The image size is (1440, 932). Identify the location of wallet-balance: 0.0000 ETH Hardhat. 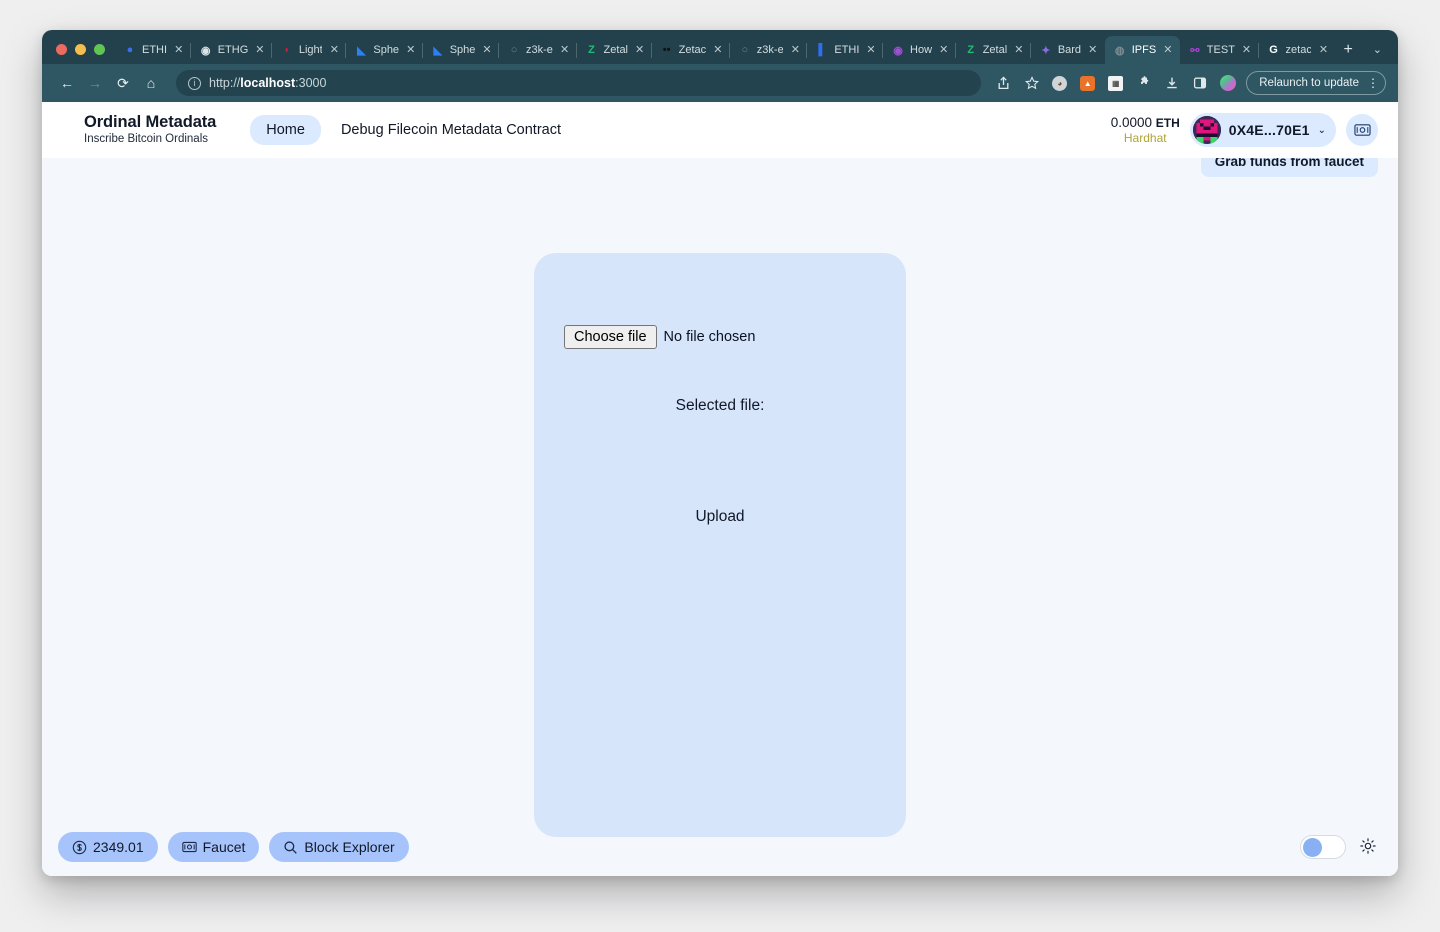
(1145, 130).